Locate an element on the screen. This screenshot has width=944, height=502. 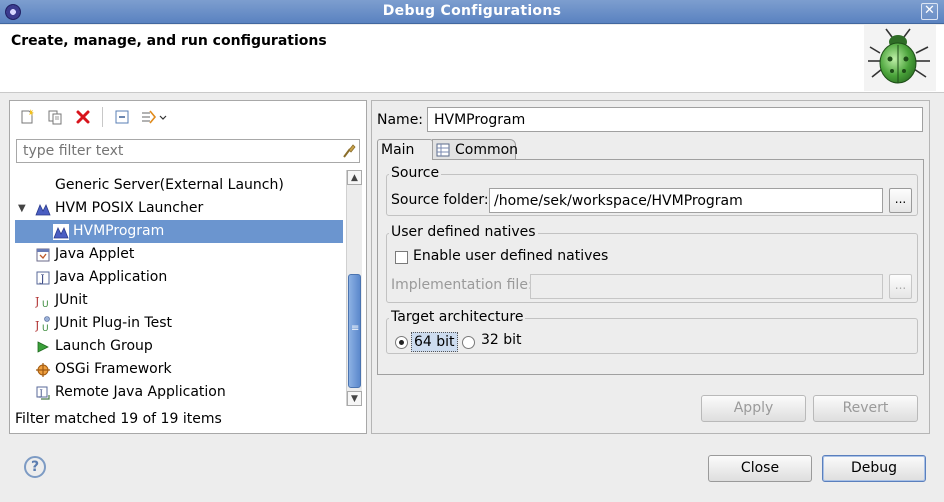
tree-item-label: Generic Server(External Launch) is located at coordinates (169, 185).